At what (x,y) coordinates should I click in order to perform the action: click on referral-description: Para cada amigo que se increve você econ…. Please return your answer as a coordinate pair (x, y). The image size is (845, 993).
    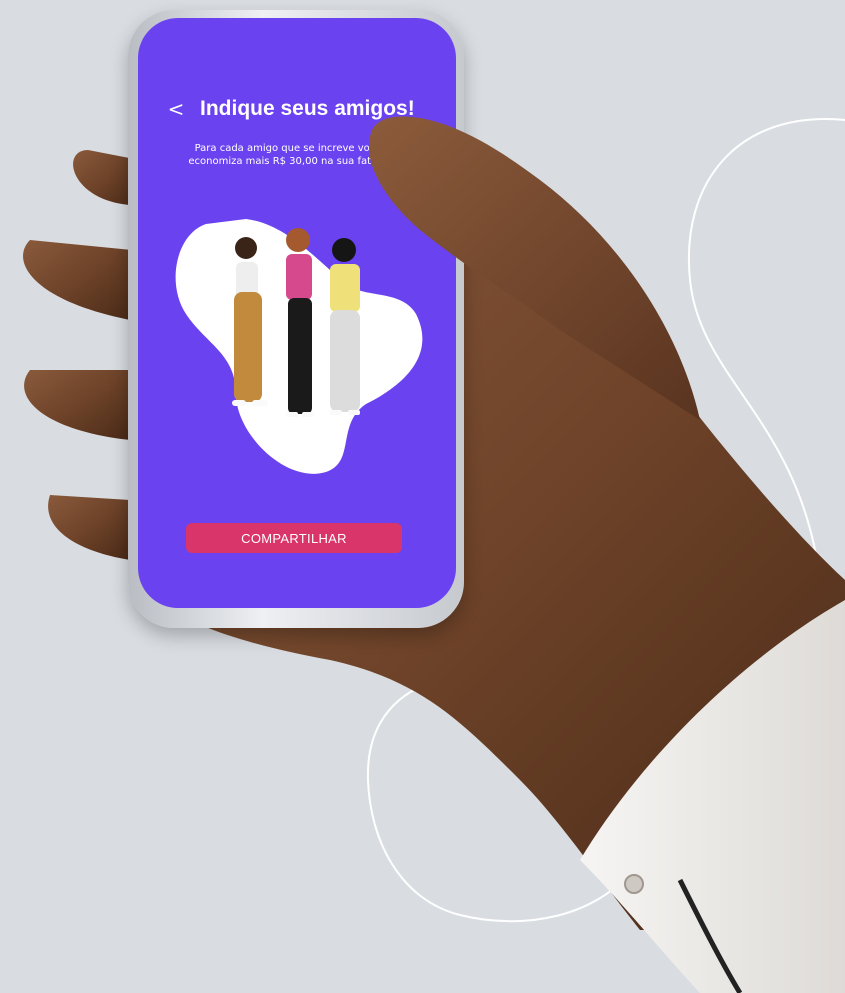
    Looking at the image, I should click on (288, 155).